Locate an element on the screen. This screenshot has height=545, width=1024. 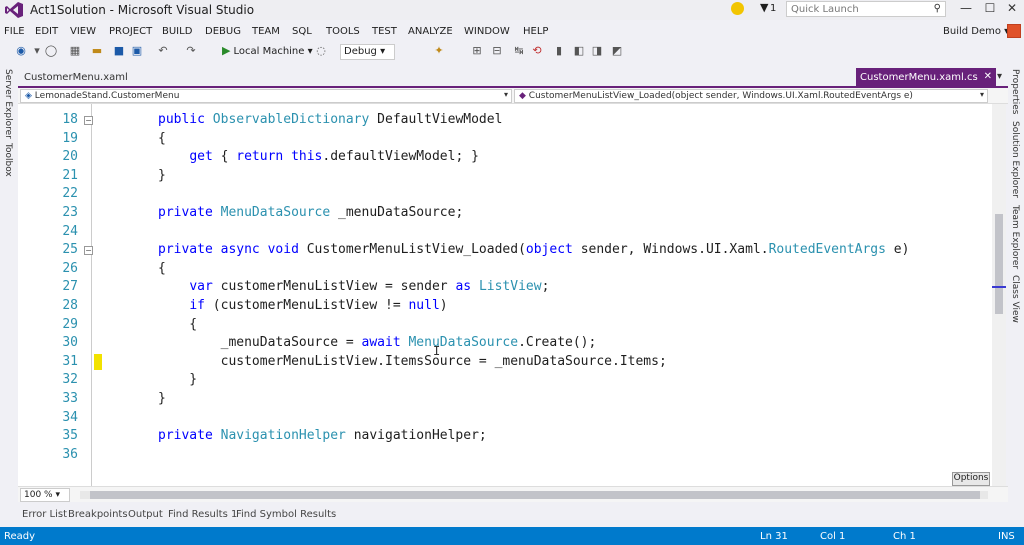
menu-build: BUILD is located at coordinates (177, 31).